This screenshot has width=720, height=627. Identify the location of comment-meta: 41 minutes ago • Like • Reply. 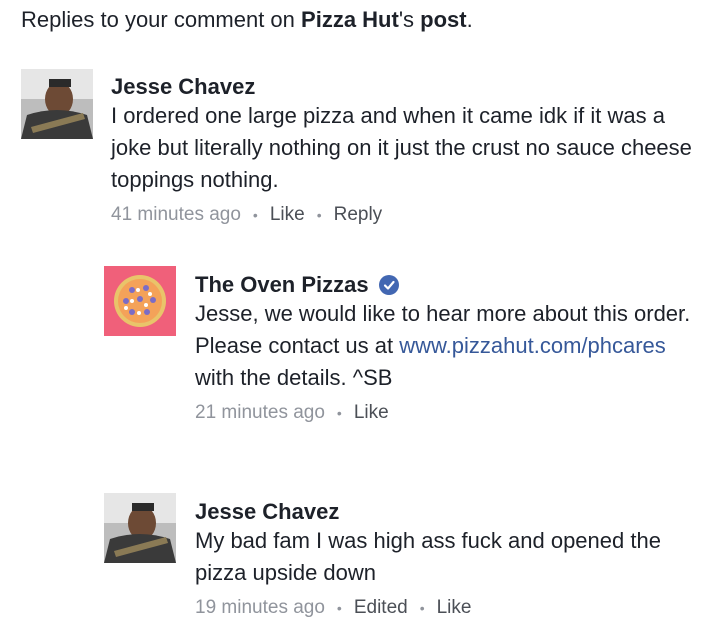
(406, 215).